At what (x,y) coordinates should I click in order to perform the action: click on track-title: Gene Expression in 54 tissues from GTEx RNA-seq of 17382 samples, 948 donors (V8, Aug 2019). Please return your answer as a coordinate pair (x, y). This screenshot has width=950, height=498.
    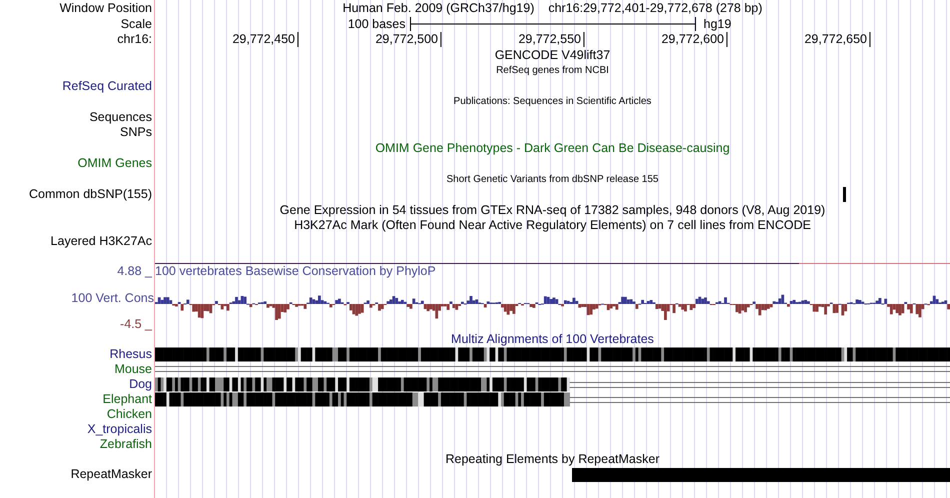
    Looking at the image, I should click on (553, 210).